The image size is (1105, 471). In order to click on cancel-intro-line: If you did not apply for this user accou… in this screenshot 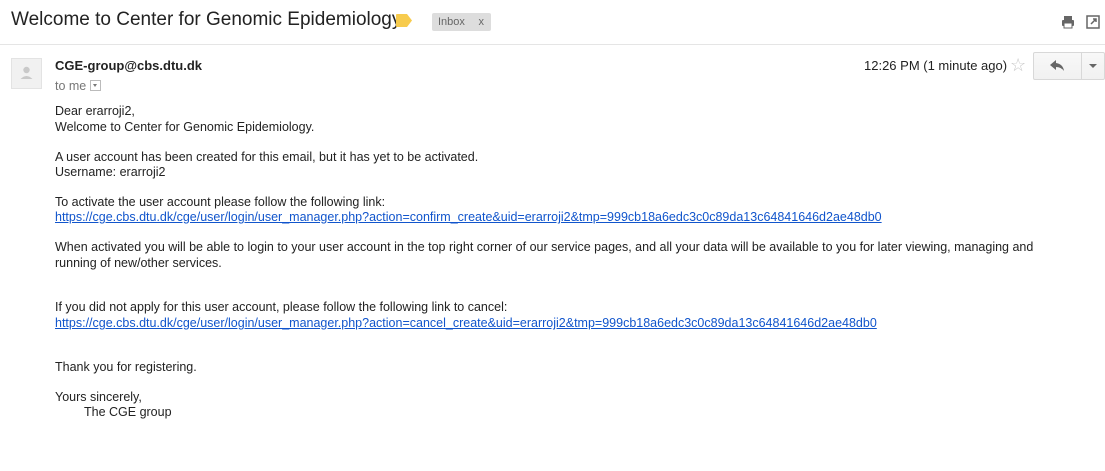, I will do `click(281, 307)`.